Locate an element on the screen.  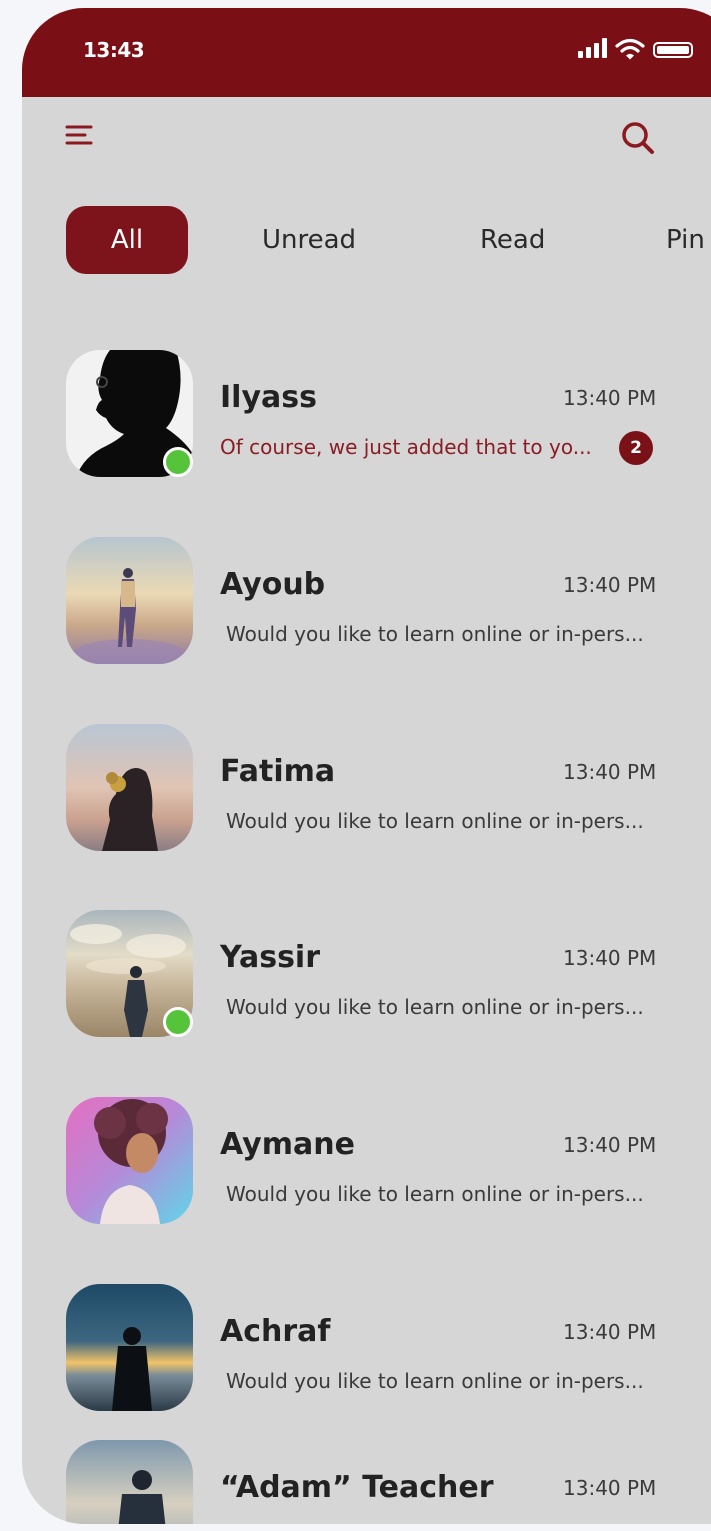
status-bar: 13:43 is located at coordinates (366, 52).